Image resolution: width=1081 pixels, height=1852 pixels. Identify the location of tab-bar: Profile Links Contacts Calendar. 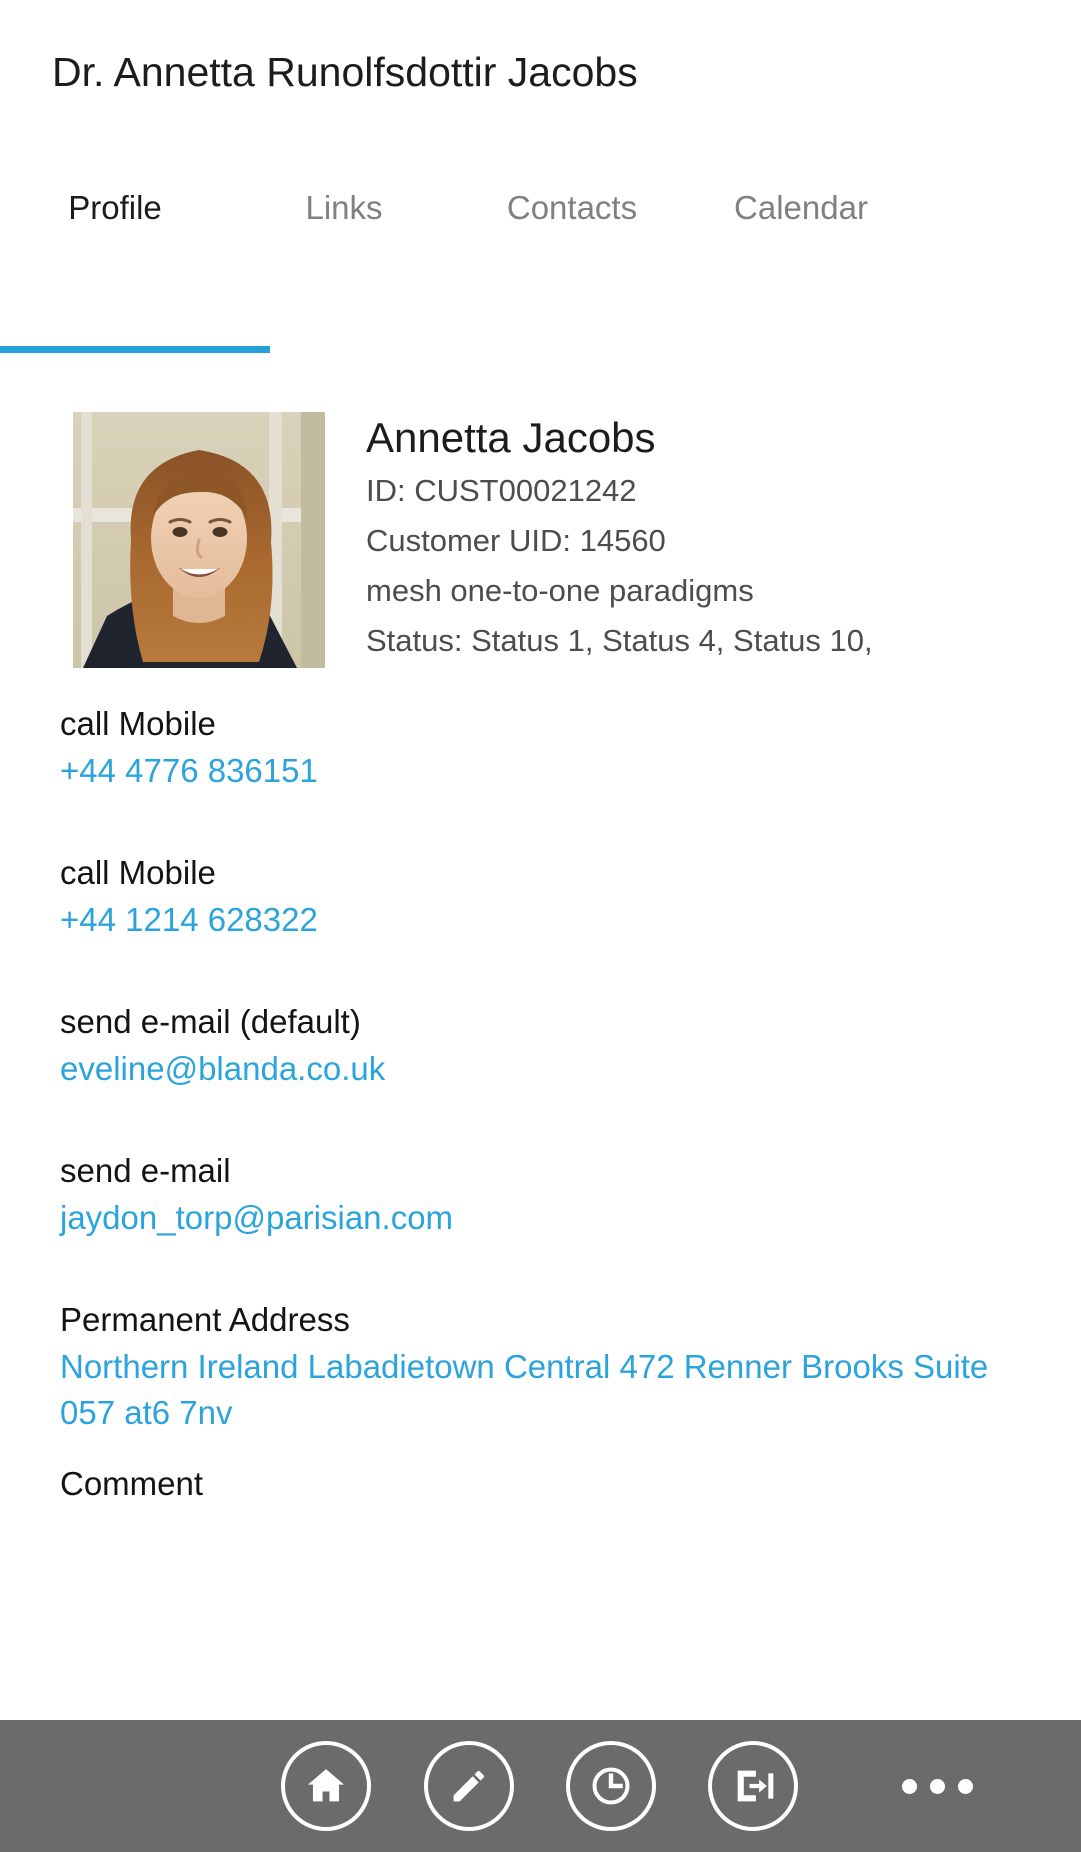
(540, 266).